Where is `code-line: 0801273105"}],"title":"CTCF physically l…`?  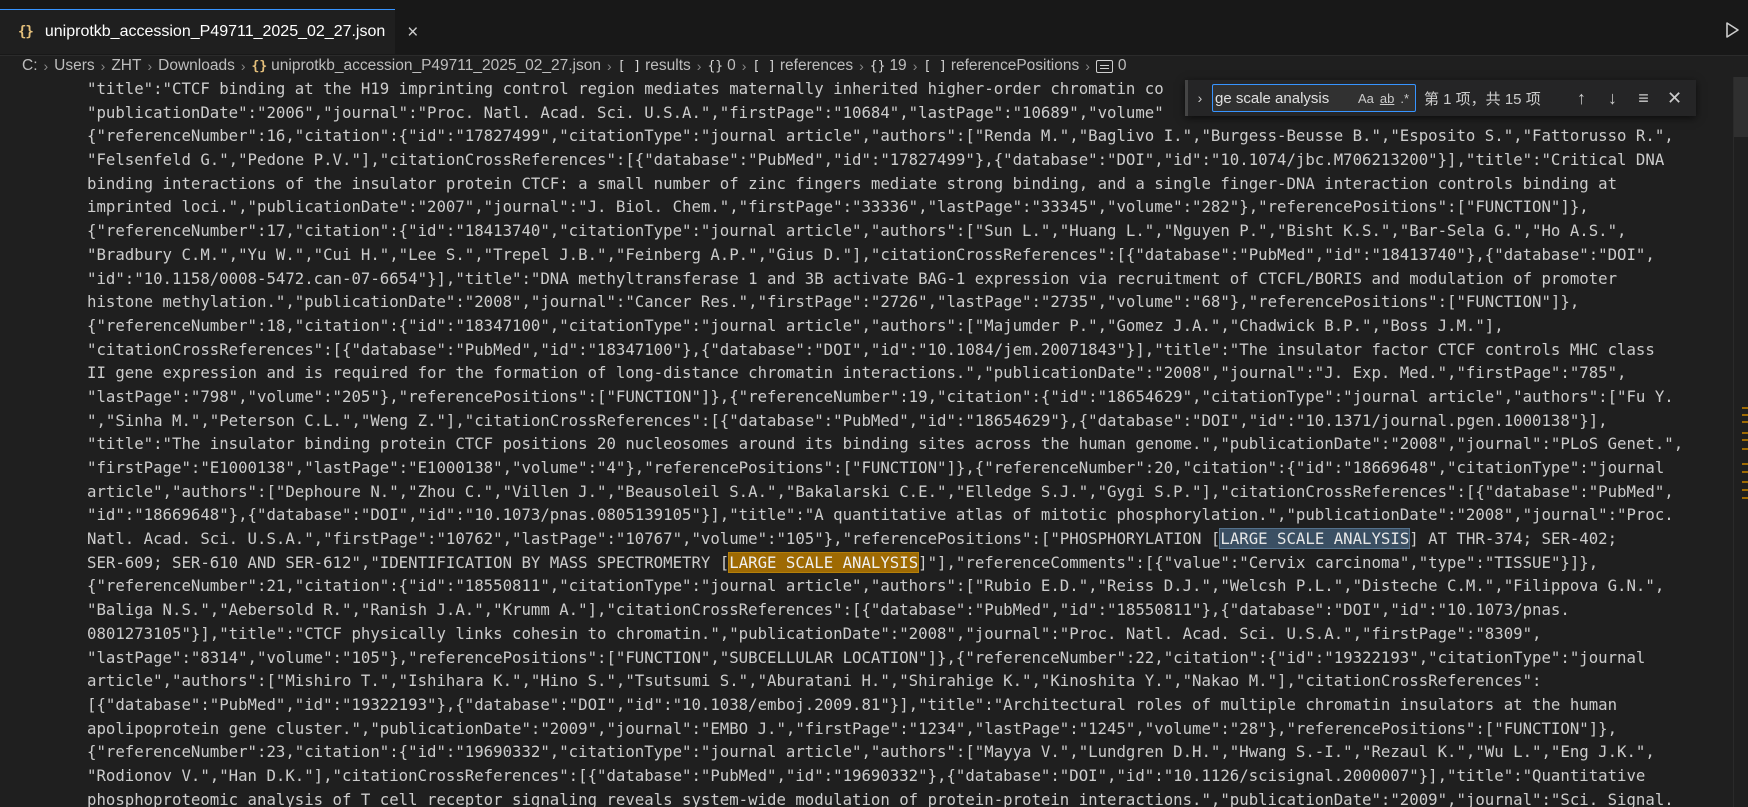
code-line: 0801273105"}],"title":"CTCF physically l… is located at coordinates (885, 634).